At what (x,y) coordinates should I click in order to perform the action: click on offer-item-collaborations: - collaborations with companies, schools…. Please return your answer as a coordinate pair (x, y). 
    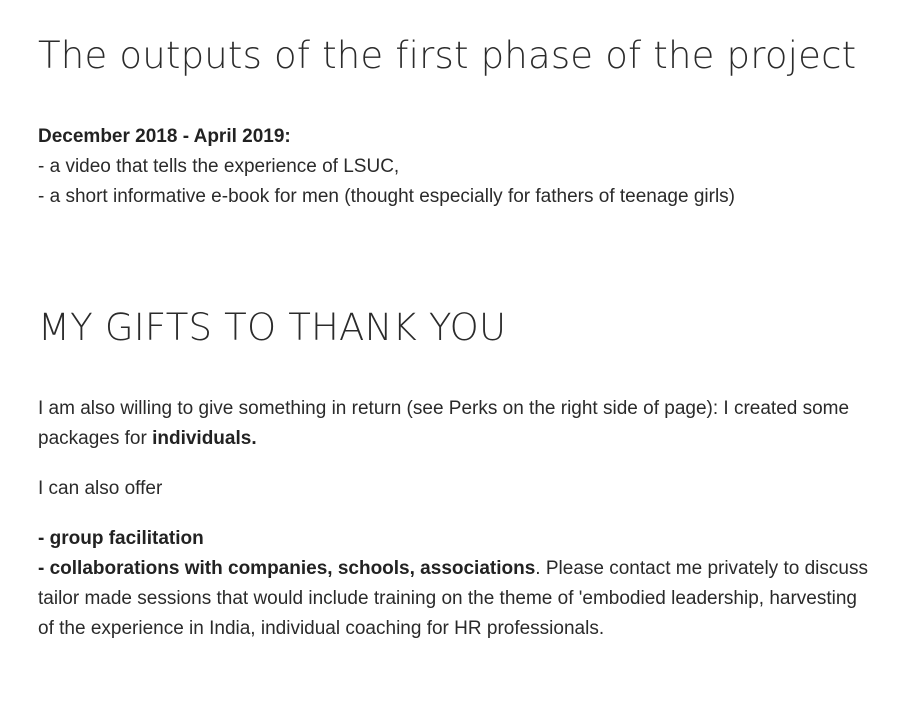
    Looking at the image, I should click on (287, 568).